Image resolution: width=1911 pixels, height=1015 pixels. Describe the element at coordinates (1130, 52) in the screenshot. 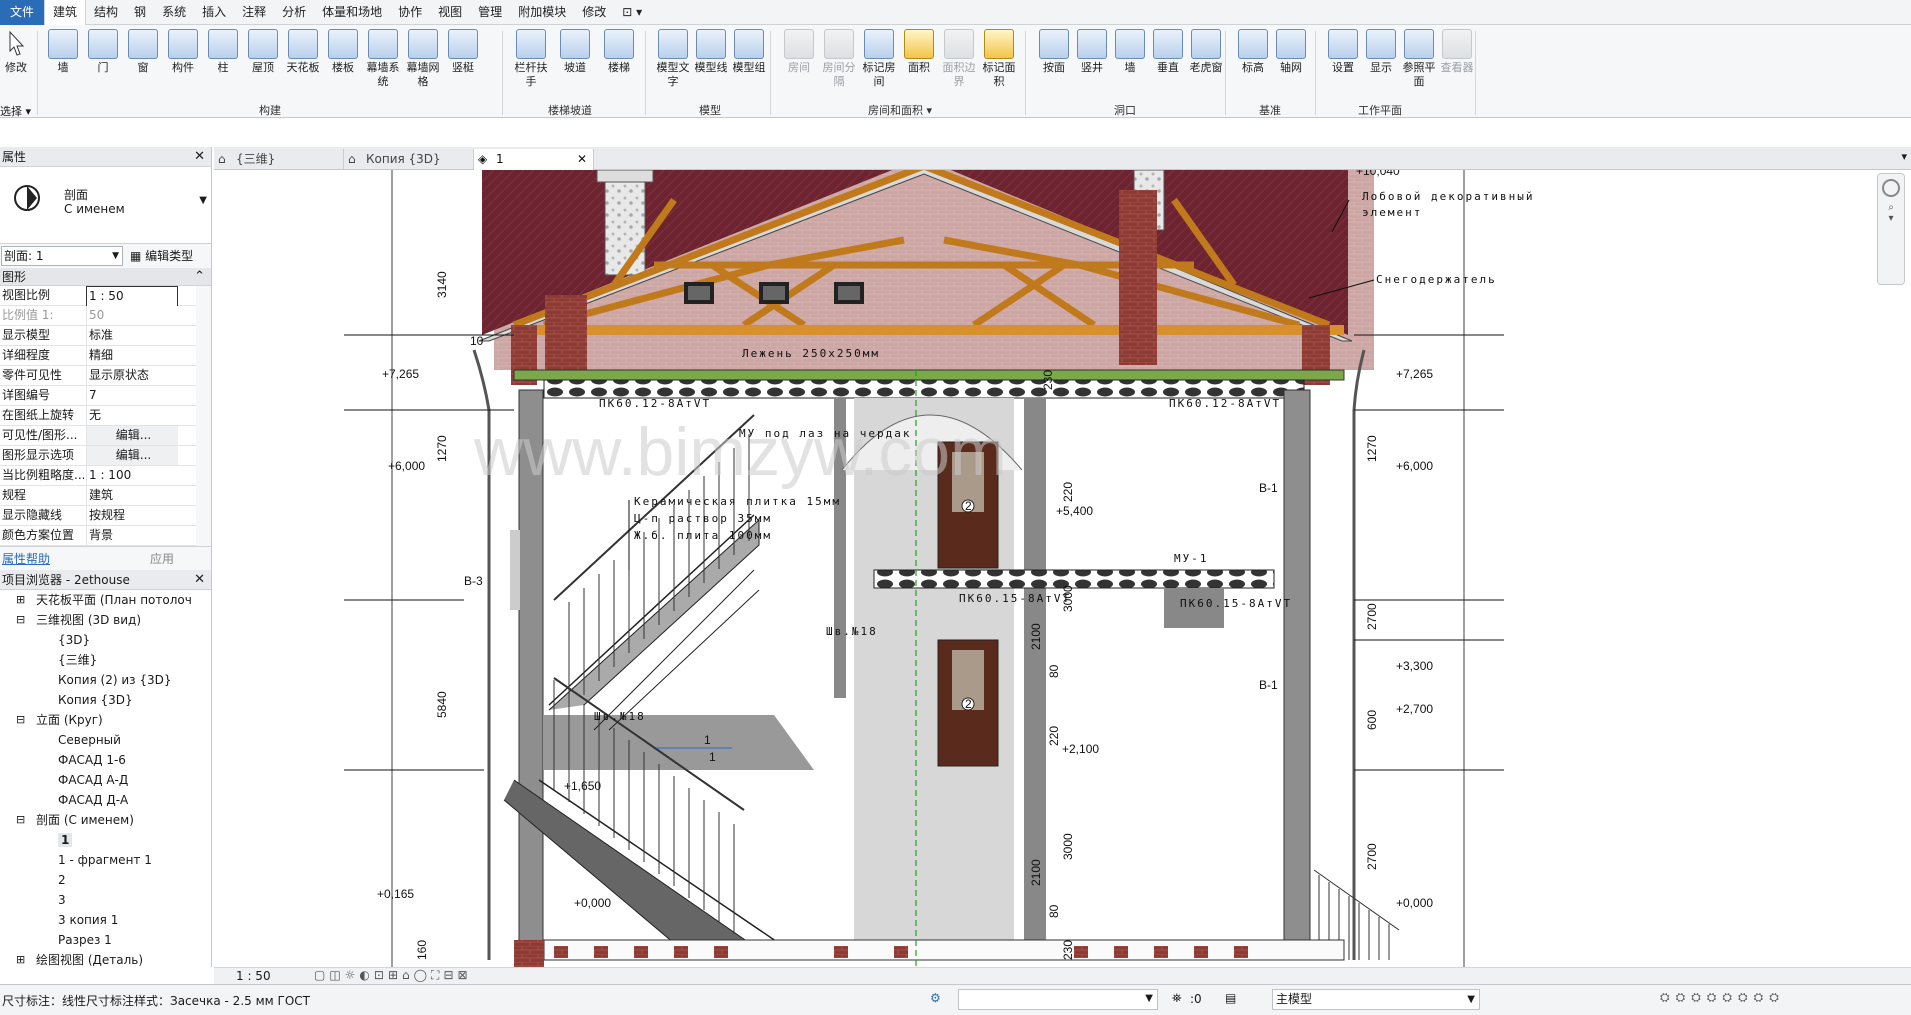

I see `wall-opening-button: 墙` at that location.